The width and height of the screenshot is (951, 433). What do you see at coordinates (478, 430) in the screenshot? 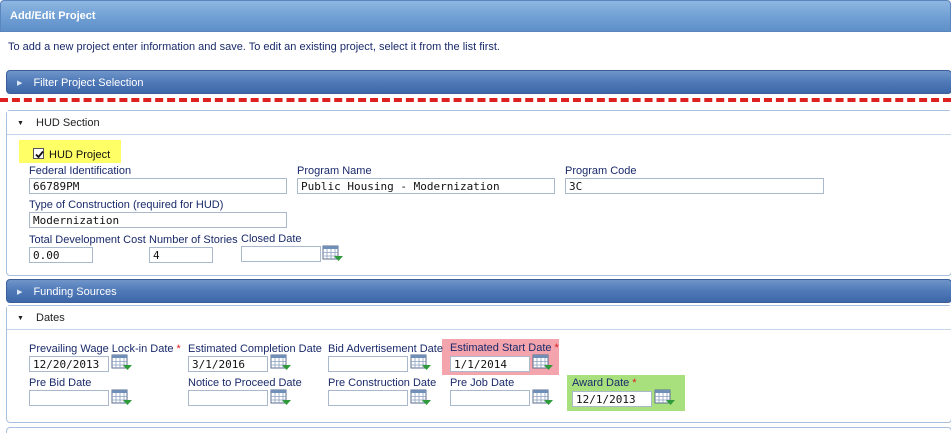
I see `next-section-edge` at bounding box center [478, 430].